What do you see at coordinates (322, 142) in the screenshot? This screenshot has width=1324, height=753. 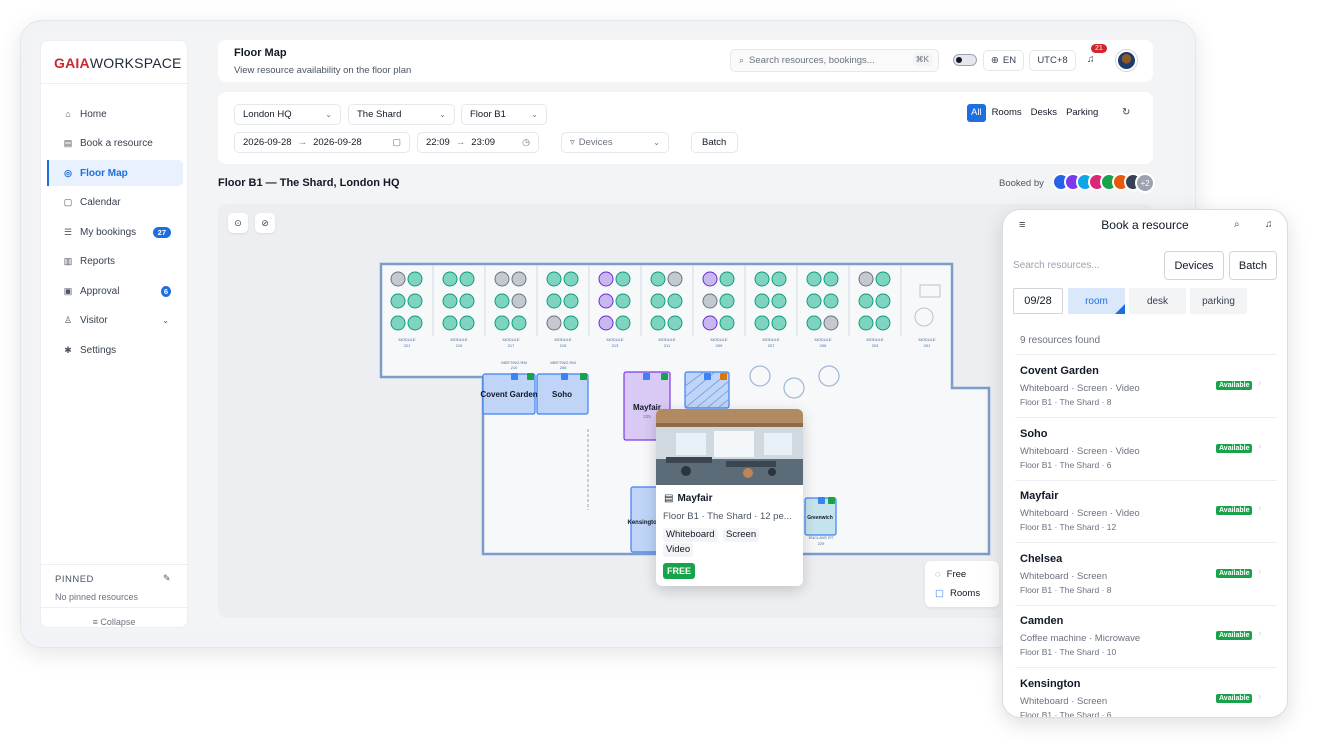 I see `date-range-picker: 2026-09-28 → 2026-09-28 ▢` at bounding box center [322, 142].